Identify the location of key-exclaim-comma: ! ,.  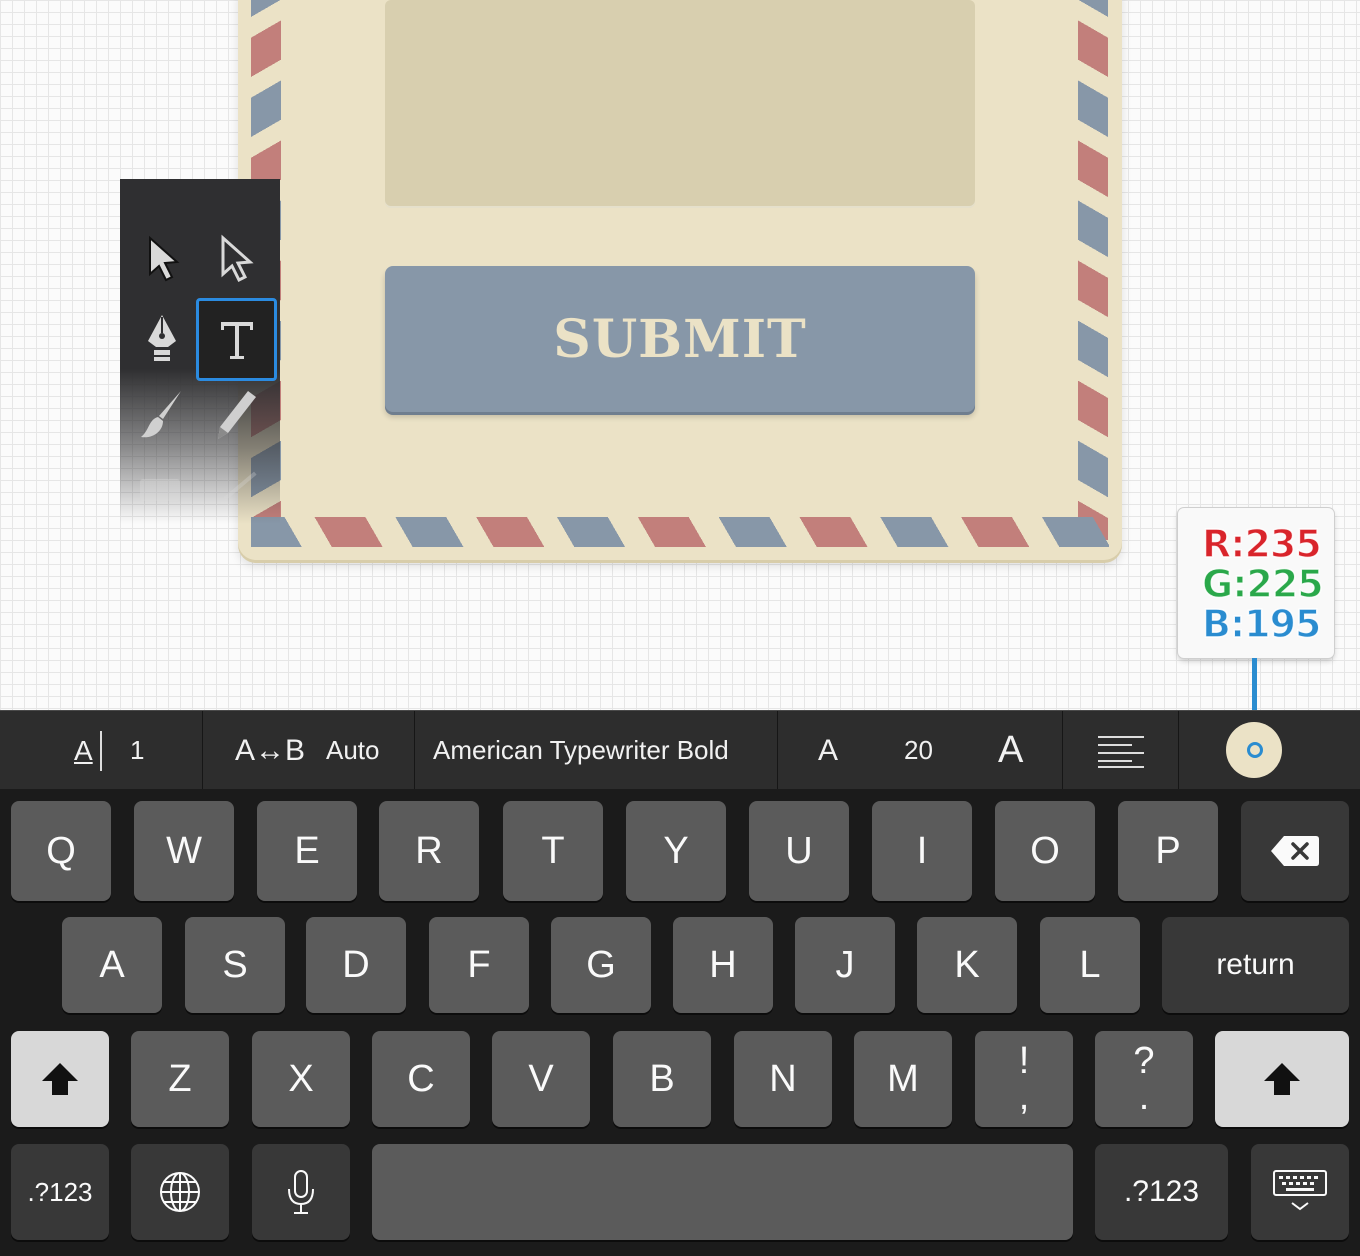
(1024, 1079).